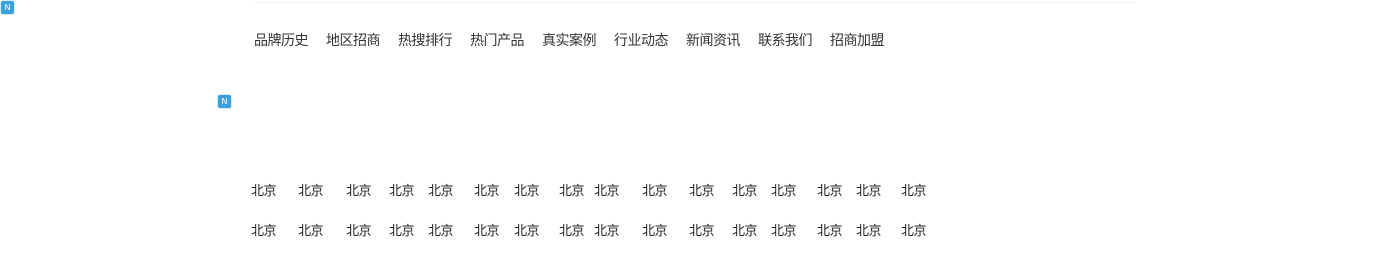  I want to click on nav-item-hot-search-ranking: 热搜排行, so click(425, 40).